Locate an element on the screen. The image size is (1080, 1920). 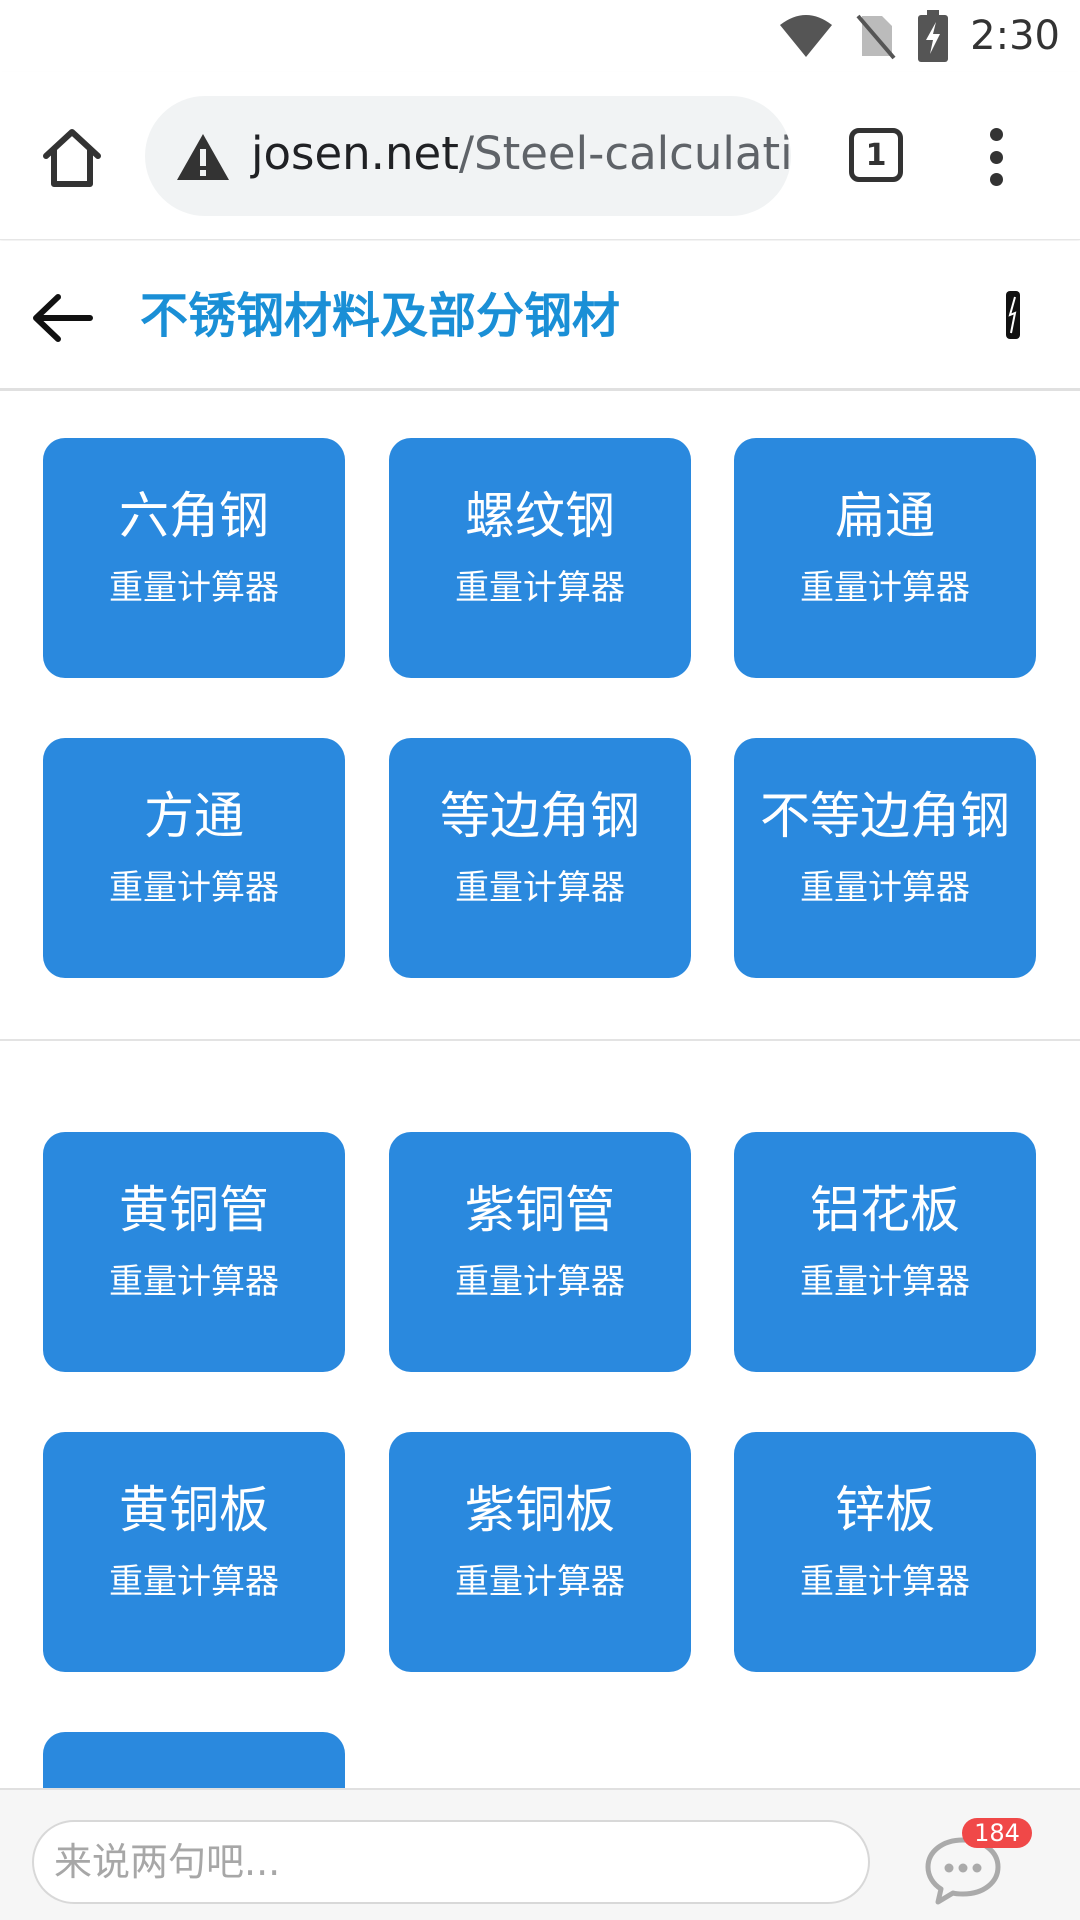
comment-count-badge: 184 is located at coordinates (997, 1833).